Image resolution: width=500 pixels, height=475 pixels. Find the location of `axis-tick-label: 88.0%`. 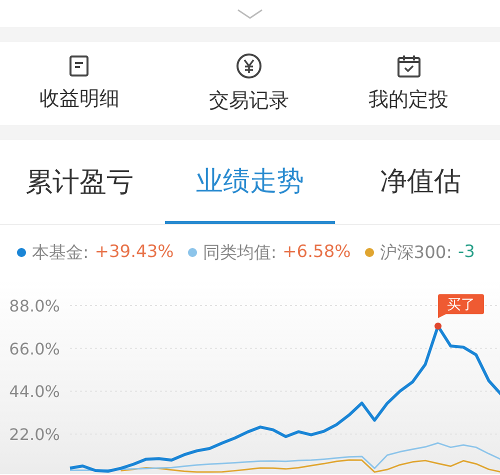

axis-tick-label: 88.0% is located at coordinates (34, 306).